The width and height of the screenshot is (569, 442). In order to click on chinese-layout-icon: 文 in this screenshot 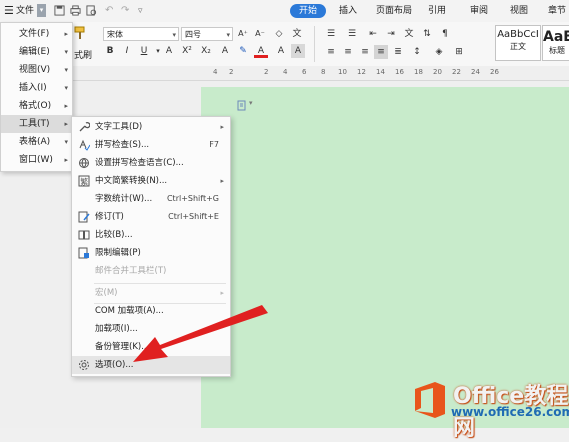, I will do `click(409, 34)`.